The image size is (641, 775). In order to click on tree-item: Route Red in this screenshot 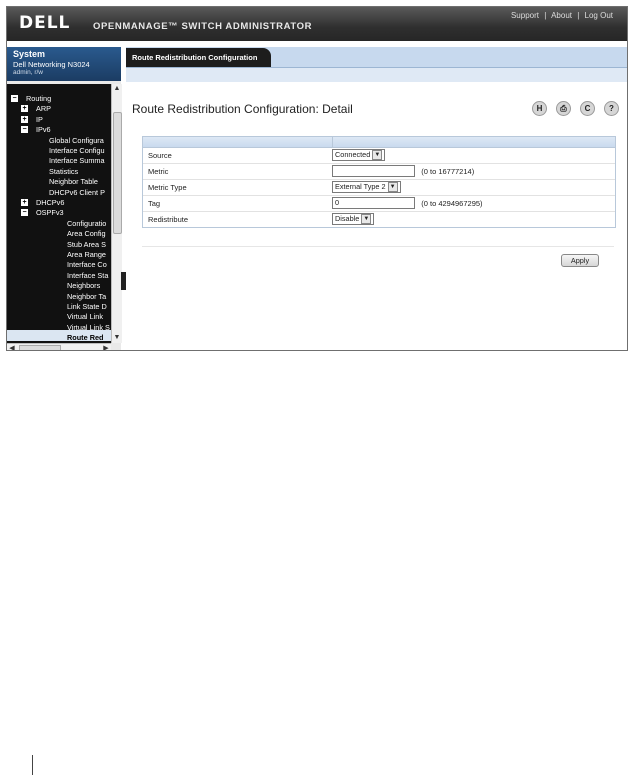, I will do `click(59, 338)`.